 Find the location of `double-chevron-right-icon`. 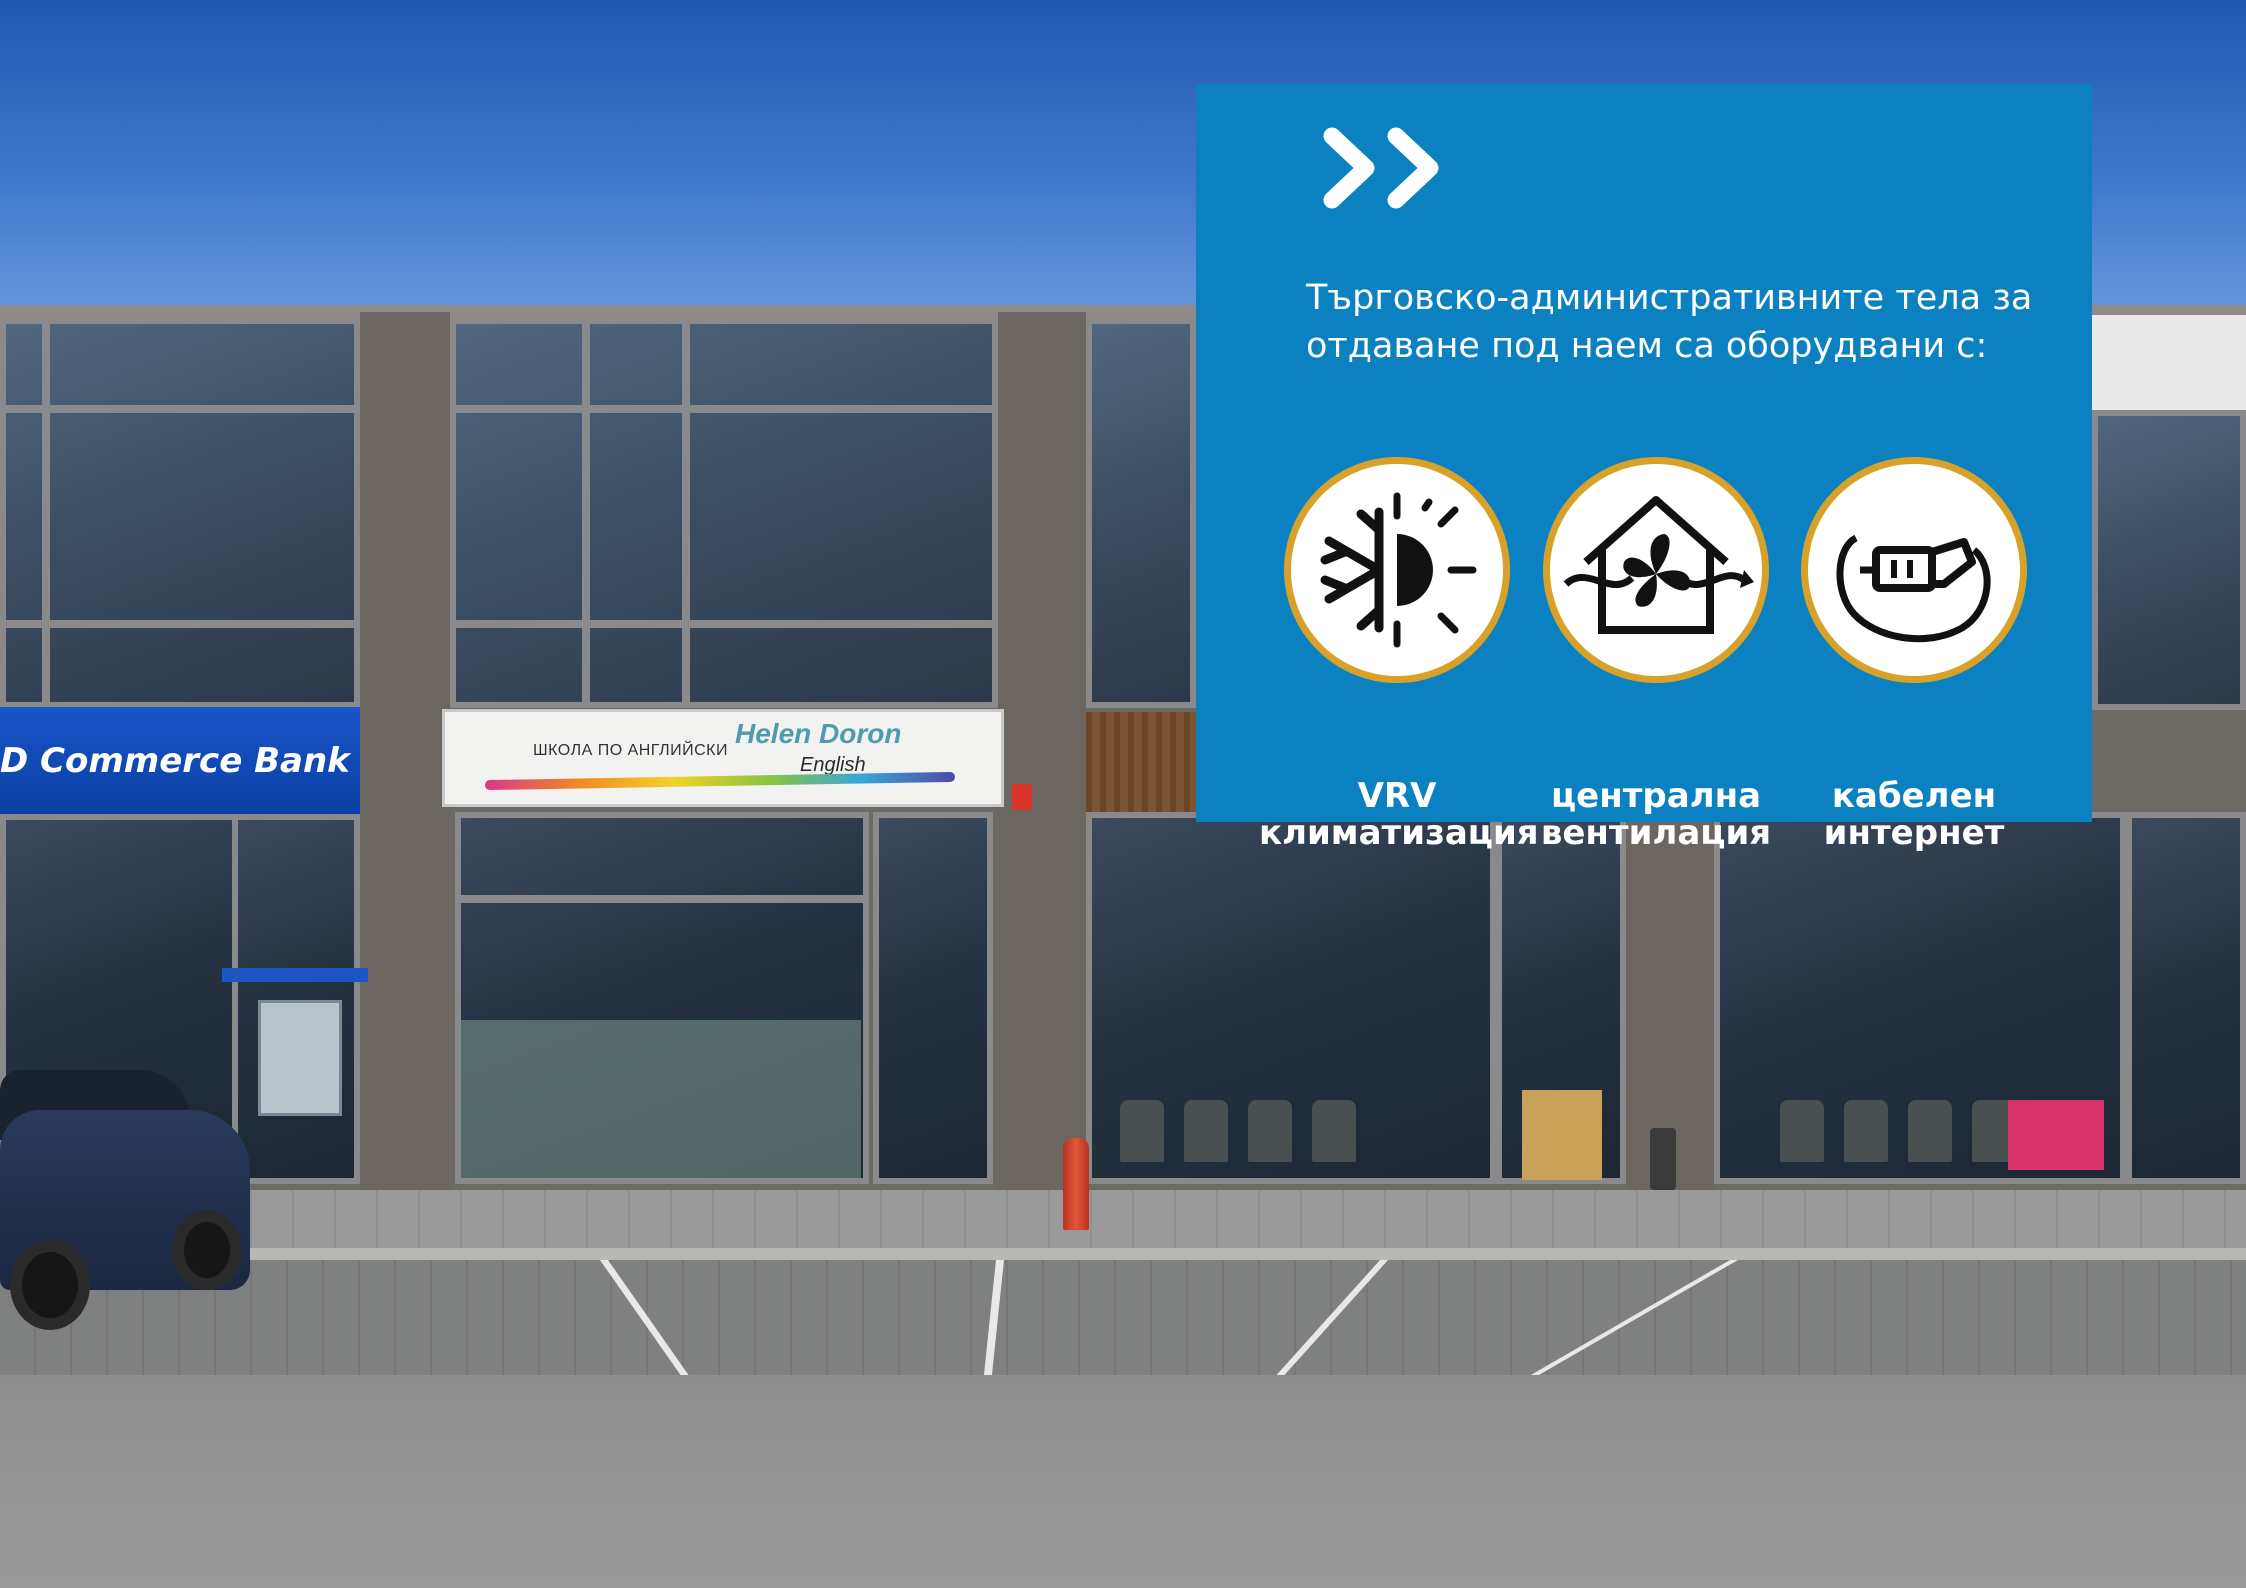

double-chevron-right-icon is located at coordinates (1381, 168).